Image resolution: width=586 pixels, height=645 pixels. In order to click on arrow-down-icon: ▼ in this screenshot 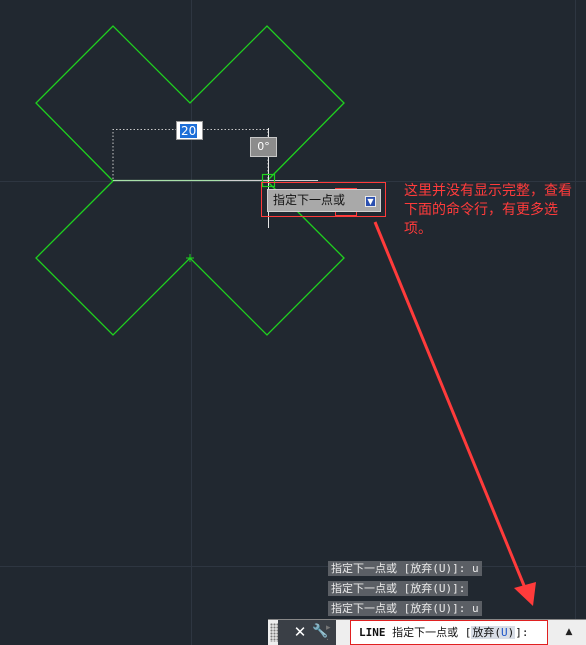, I will do `click(370, 201)`.